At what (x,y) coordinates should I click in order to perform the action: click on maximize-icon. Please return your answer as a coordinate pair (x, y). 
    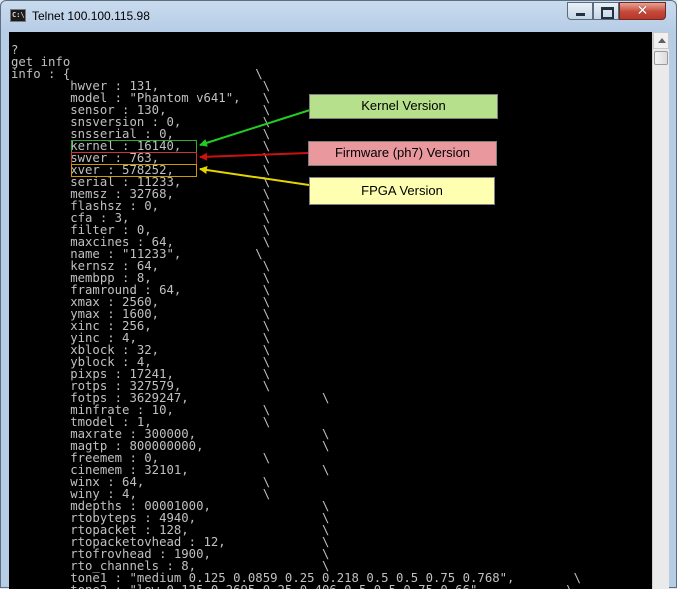
    Looking at the image, I should click on (607, 13).